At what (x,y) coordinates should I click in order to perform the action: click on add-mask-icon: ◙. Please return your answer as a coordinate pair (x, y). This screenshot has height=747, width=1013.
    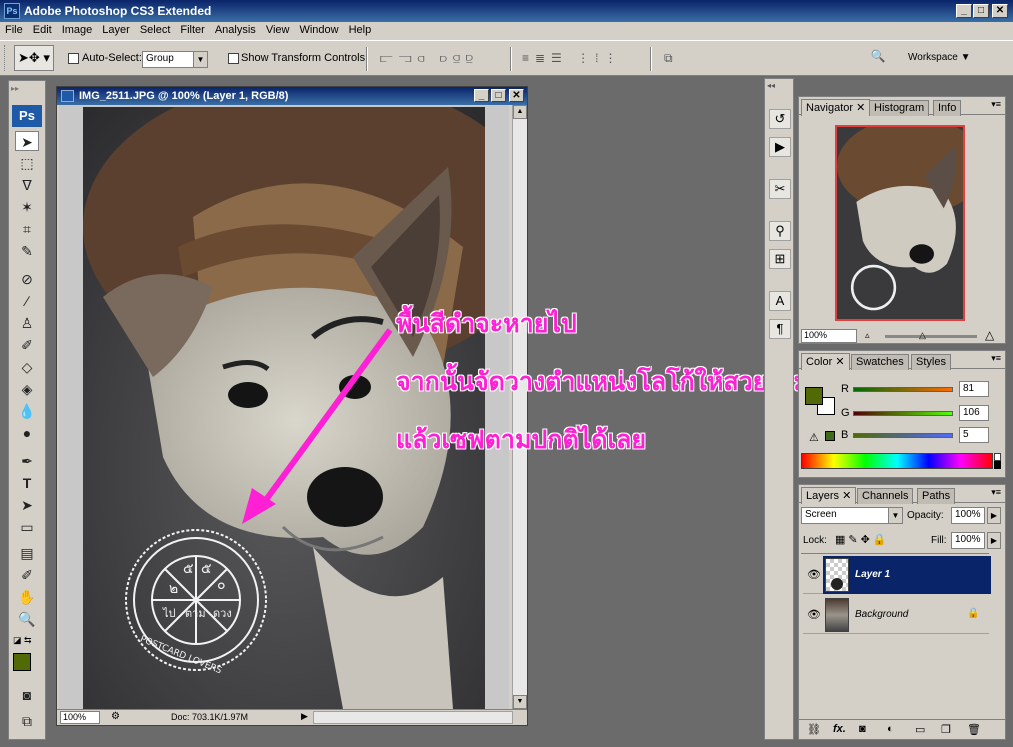
    Looking at the image, I should click on (862, 729).